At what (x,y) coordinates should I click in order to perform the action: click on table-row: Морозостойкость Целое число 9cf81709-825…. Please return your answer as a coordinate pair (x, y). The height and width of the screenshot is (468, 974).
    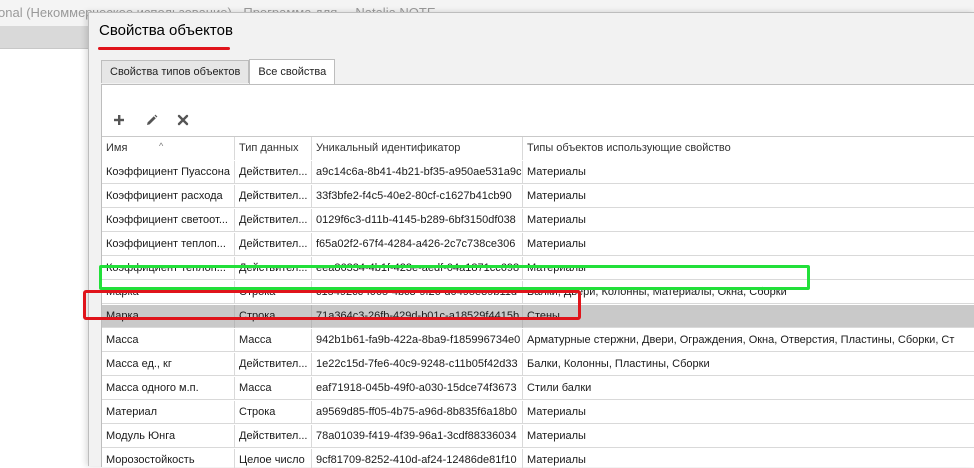
    Looking at the image, I should click on (538, 458).